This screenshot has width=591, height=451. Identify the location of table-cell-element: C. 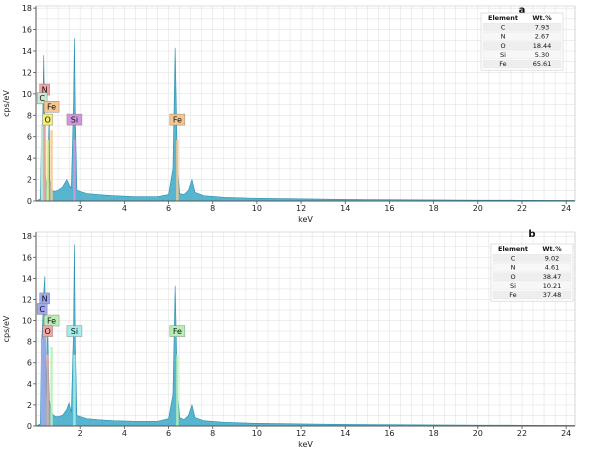
(503, 27).